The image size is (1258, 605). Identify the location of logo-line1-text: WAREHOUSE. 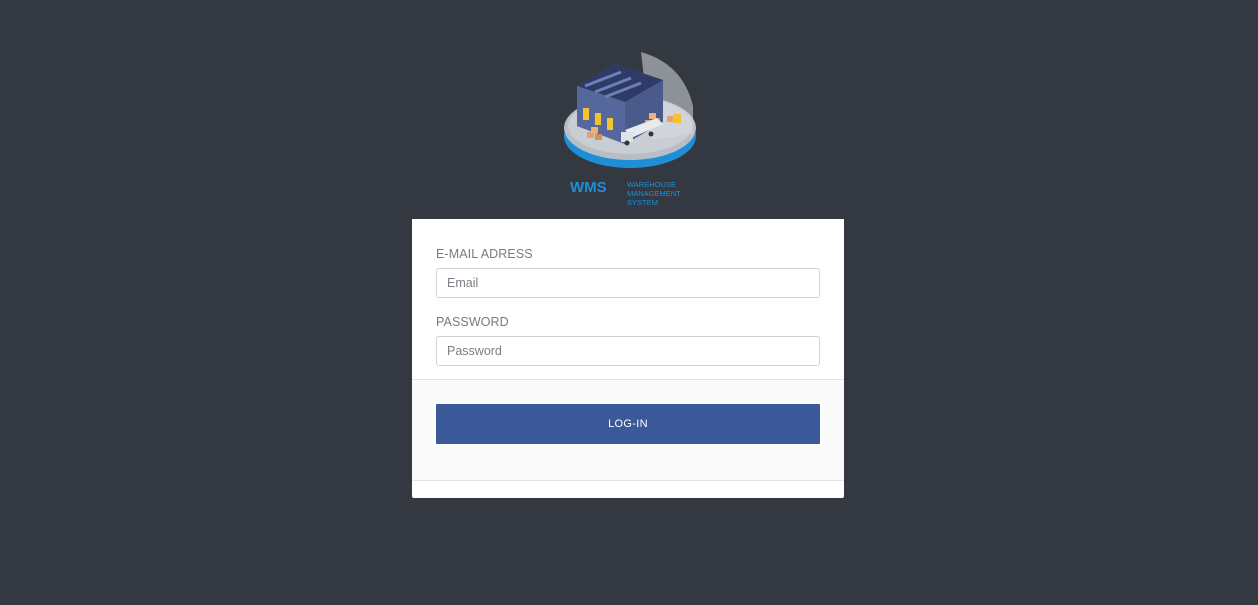
(651, 184).